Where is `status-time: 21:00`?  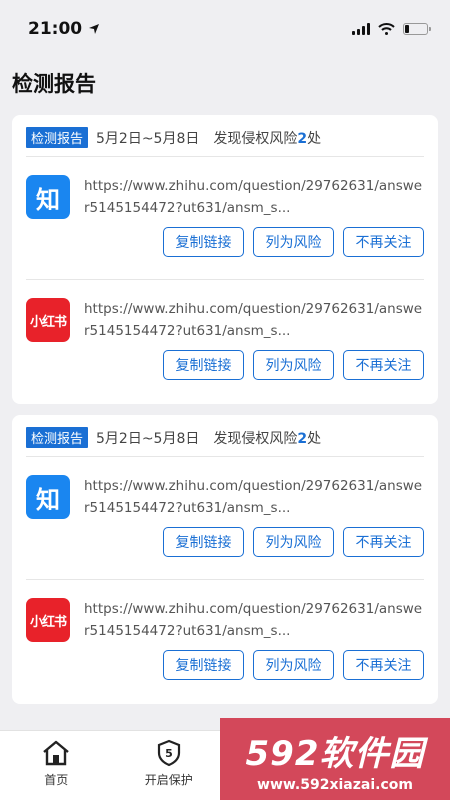
status-time: 21:00 is located at coordinates (55, 29).